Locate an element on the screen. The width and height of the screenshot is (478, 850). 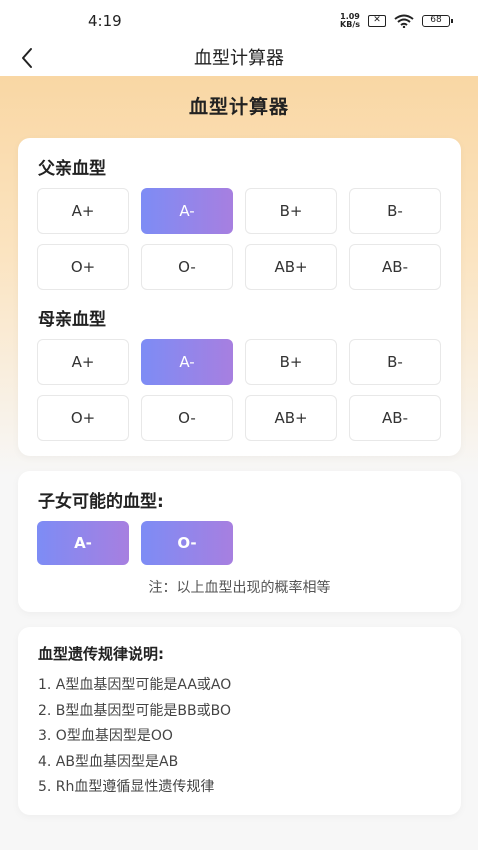
mother-option-button: B+ is located at coordinates (291, 362).